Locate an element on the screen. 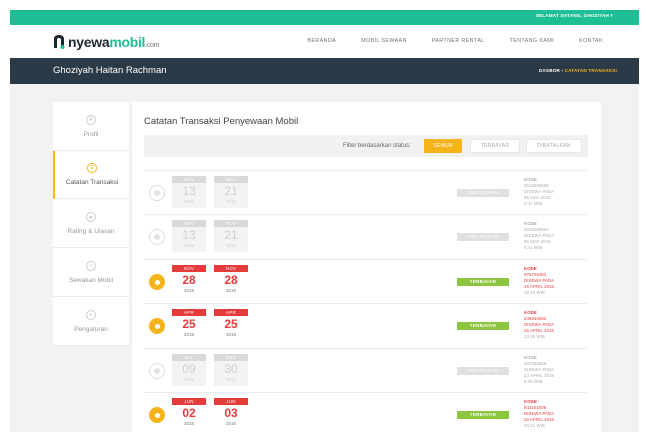  brand-name: nyewamobil.com is located at coordinates (114, 42).